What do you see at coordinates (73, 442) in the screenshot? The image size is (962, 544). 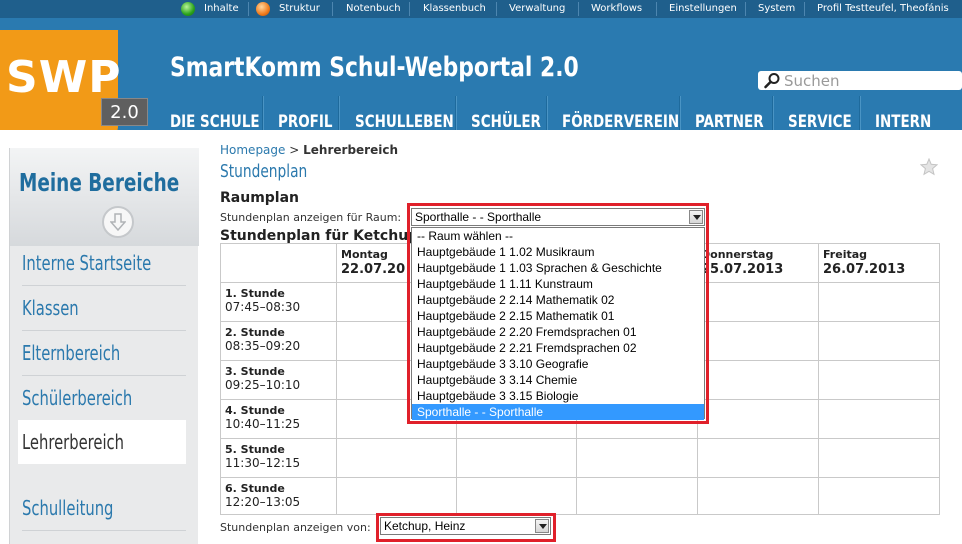 I see `sidebar-item-label: Lehrerbereich` at bounding box center [73, 442].